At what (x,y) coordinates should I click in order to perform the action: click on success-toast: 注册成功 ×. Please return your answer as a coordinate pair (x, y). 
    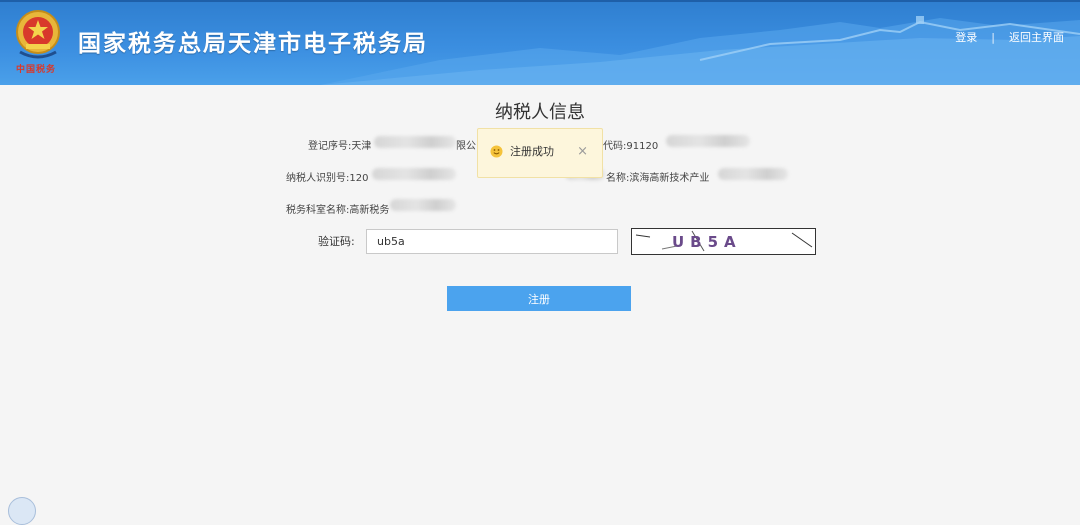
    Looking at the image, I should click on (540, 153).